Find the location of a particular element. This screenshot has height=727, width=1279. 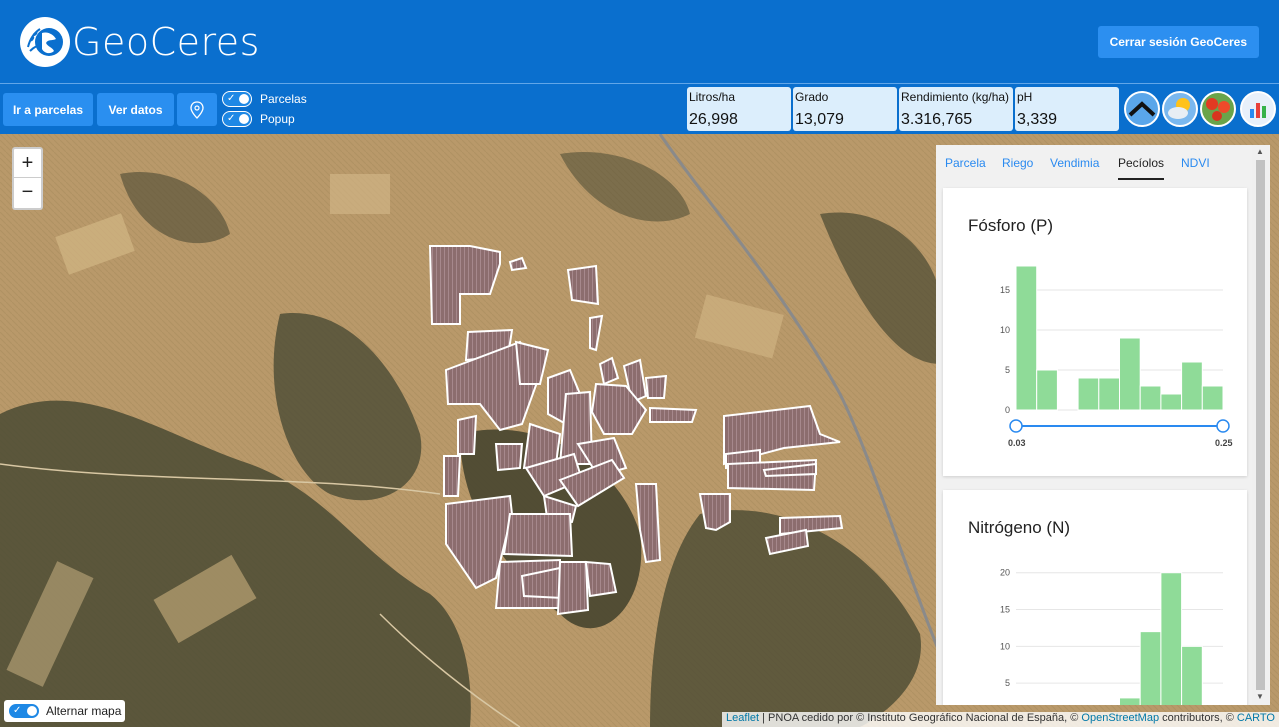

location-button is located at coordinates (197, 109).